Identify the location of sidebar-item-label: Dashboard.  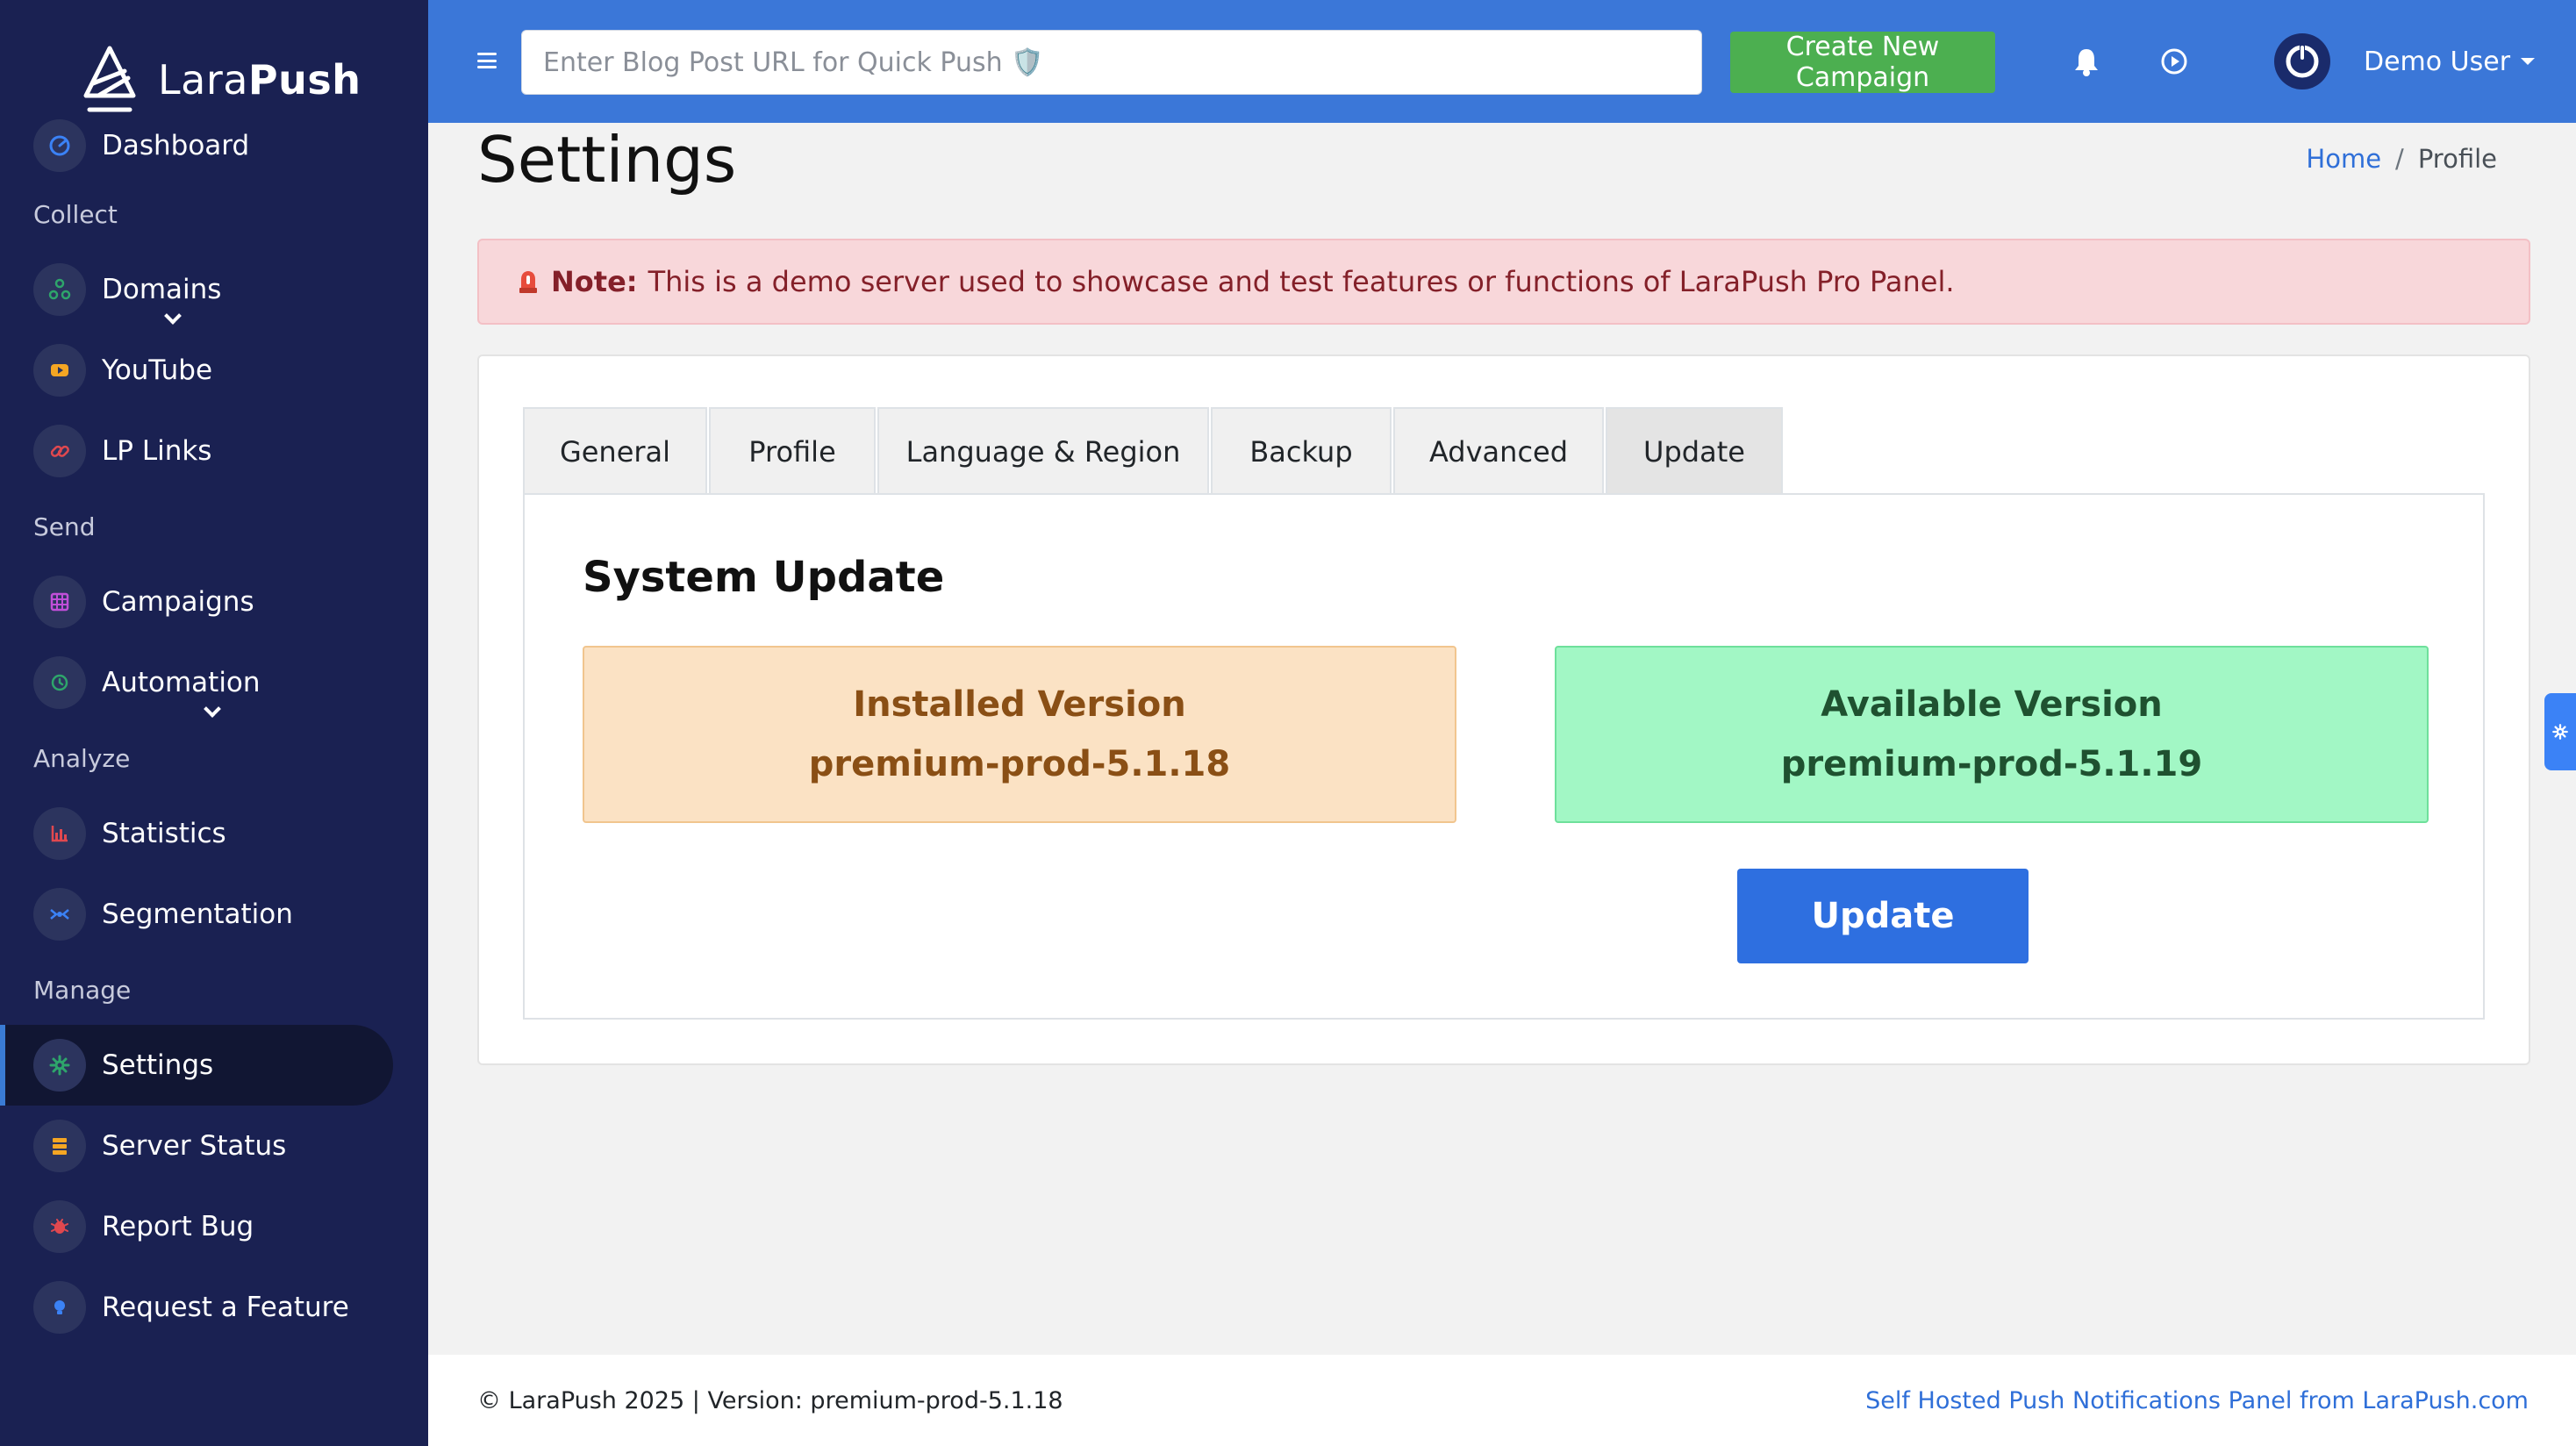
(176, 145).